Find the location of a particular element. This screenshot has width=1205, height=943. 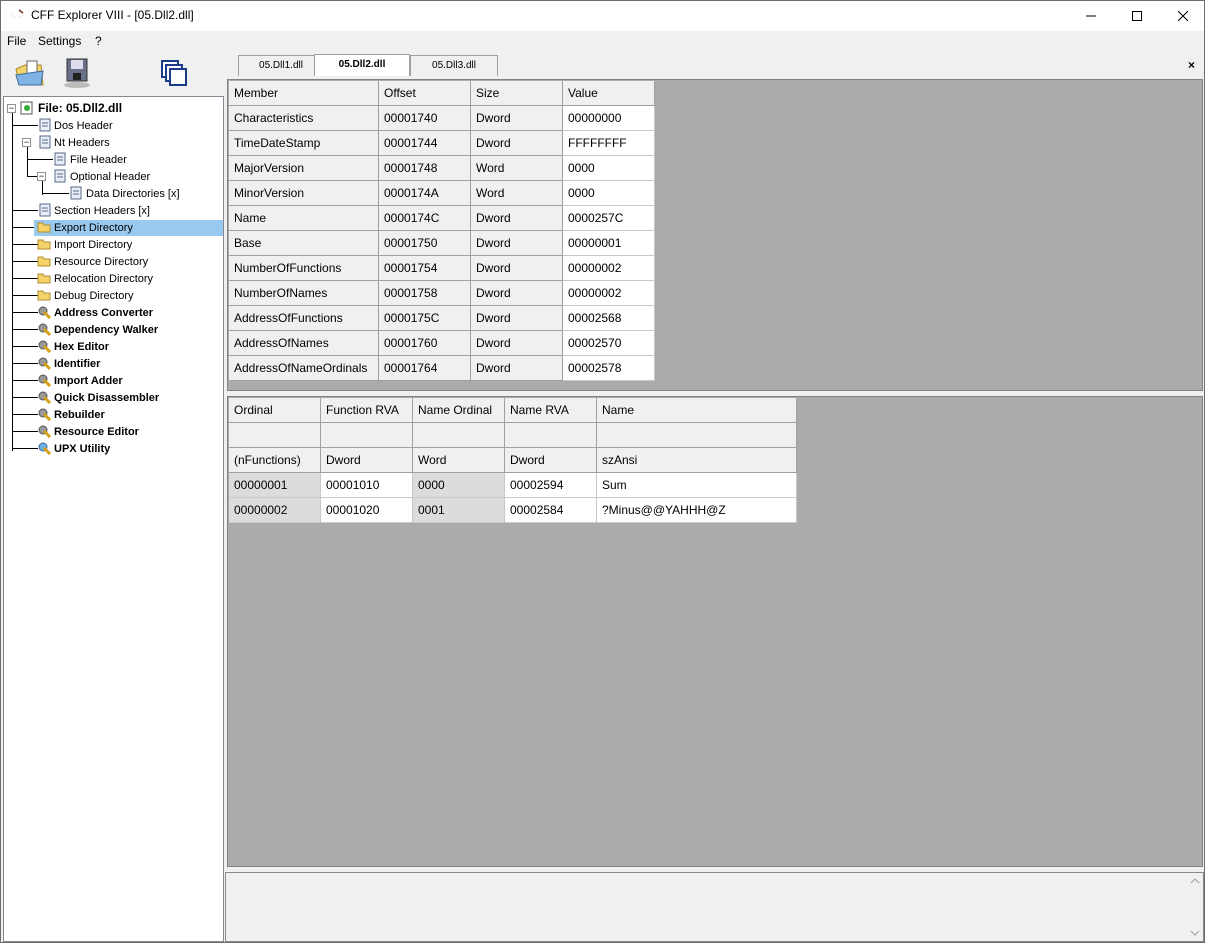

close-button is located at coordinates (1182, 16).